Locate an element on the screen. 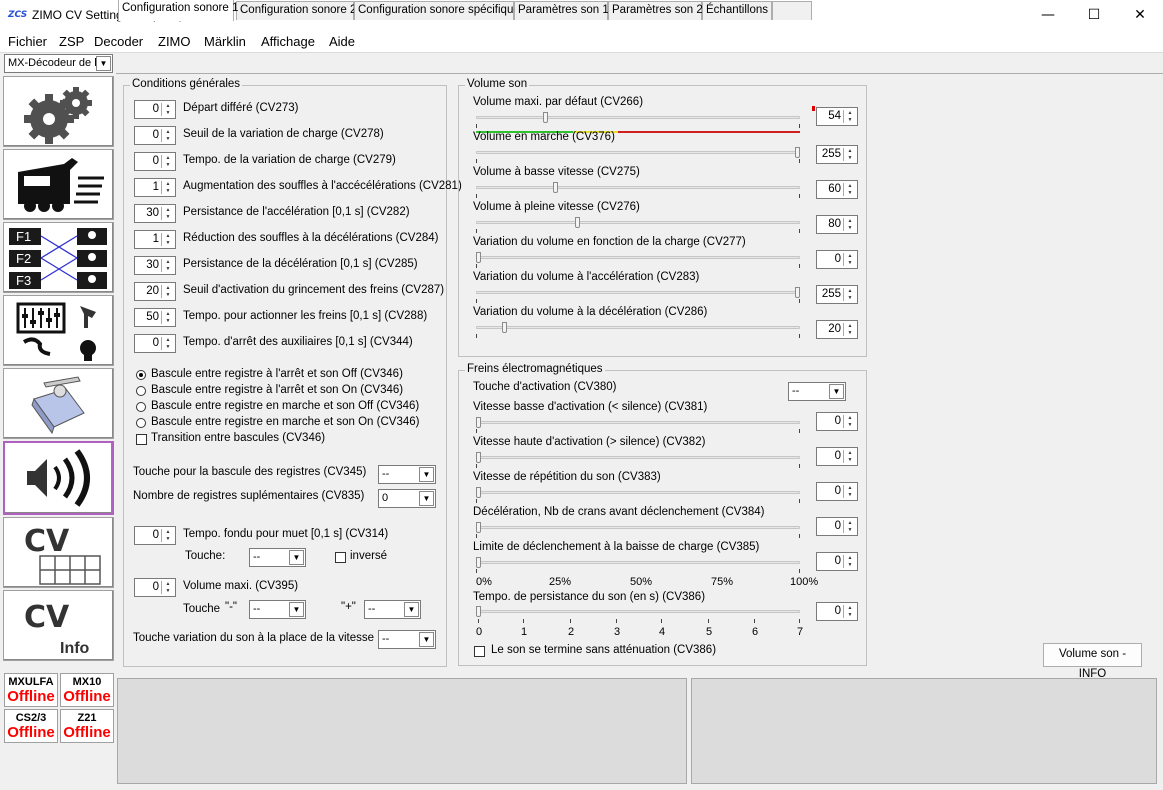  volmax-spin: 0 ▲ ▼ is located at coordinates (155, 587).